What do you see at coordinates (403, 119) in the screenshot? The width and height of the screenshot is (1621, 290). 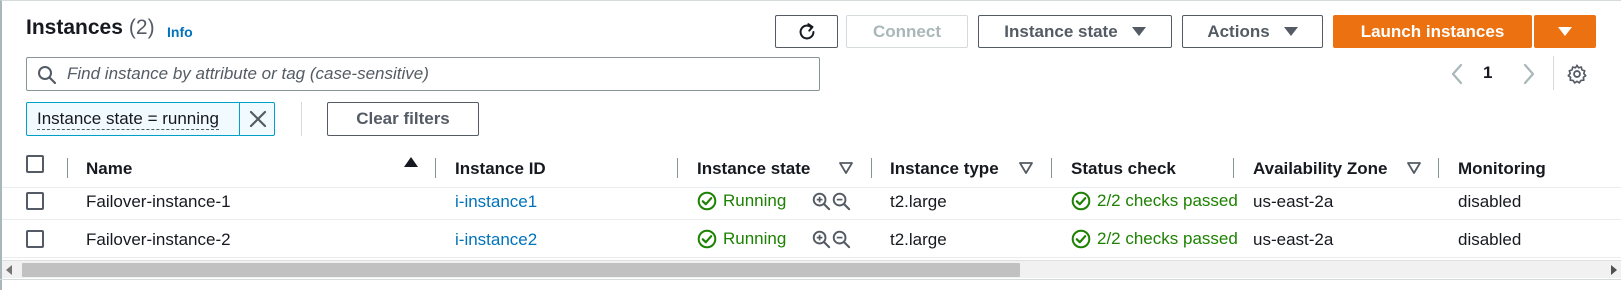 I see `clear-filters-button: Clear filters` at bounding box center [403, 119].